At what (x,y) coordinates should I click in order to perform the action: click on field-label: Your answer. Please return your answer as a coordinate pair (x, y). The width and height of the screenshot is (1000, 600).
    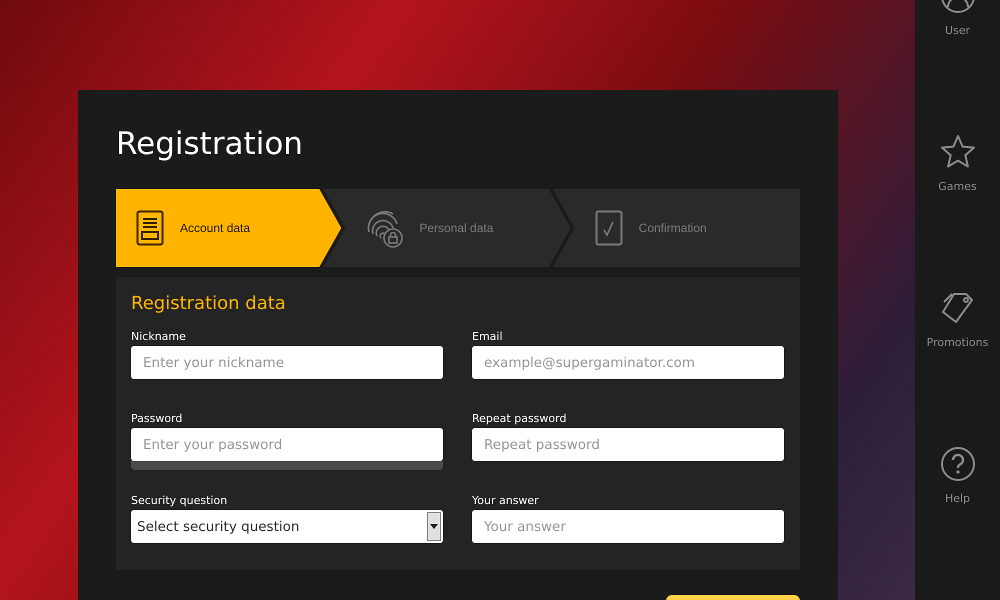
    Looking at the image, I should click on (506, 500).